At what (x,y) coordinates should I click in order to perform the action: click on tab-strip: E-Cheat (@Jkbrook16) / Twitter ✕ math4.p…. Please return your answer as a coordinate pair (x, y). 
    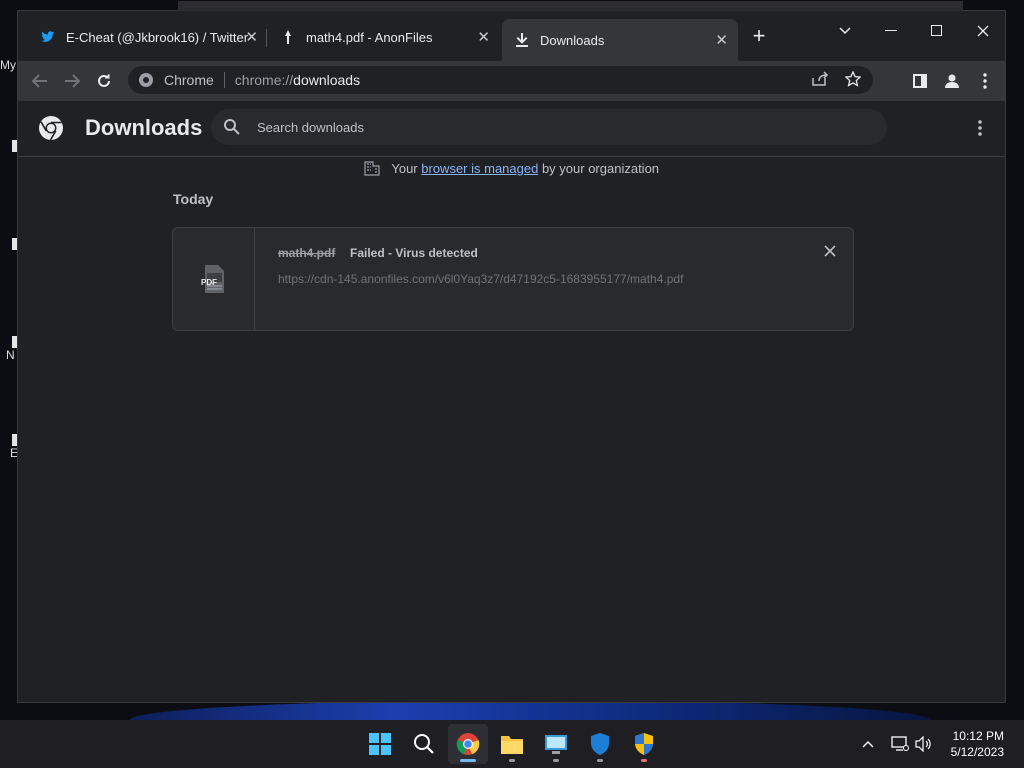
    Looking at the image, I should click on (511, 36).